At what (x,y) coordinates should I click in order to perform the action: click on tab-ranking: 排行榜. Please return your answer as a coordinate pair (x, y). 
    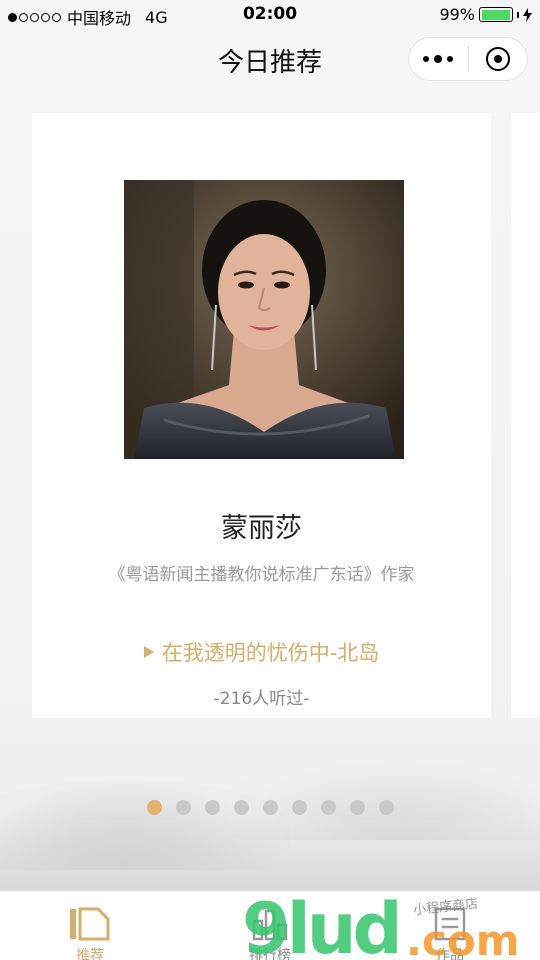
    Looking at the image, I should click on (270, 925).